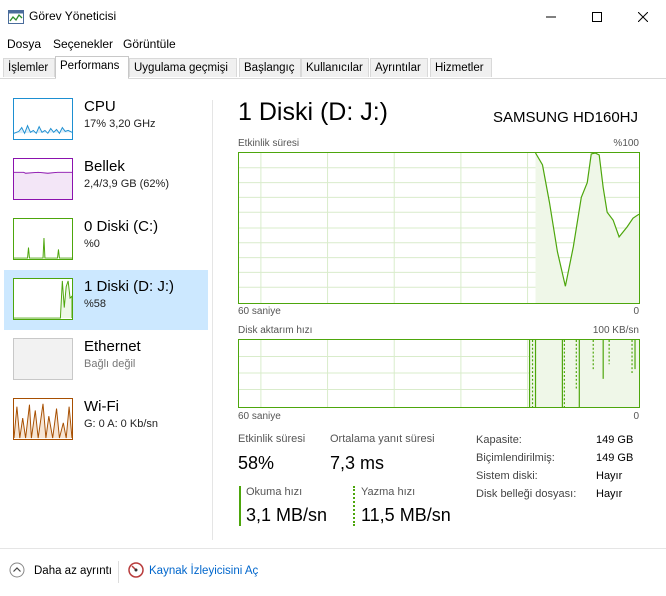 The width and height of the screenshot is (666, 596). What do you see at coordinates (499, 440) in the screenshot?
I see `capacity-label: Kapasite:` at bounding box center [499, 440].